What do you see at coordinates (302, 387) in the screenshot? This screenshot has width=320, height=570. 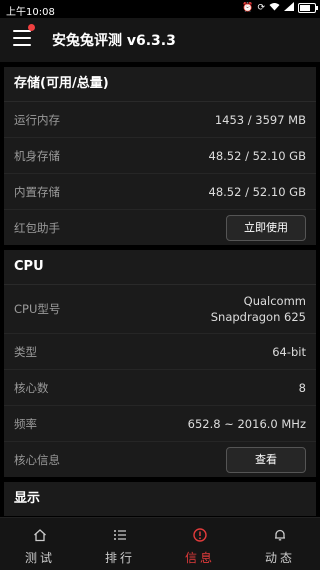 I see `row-value: 8` at bounding box center [302, 387].